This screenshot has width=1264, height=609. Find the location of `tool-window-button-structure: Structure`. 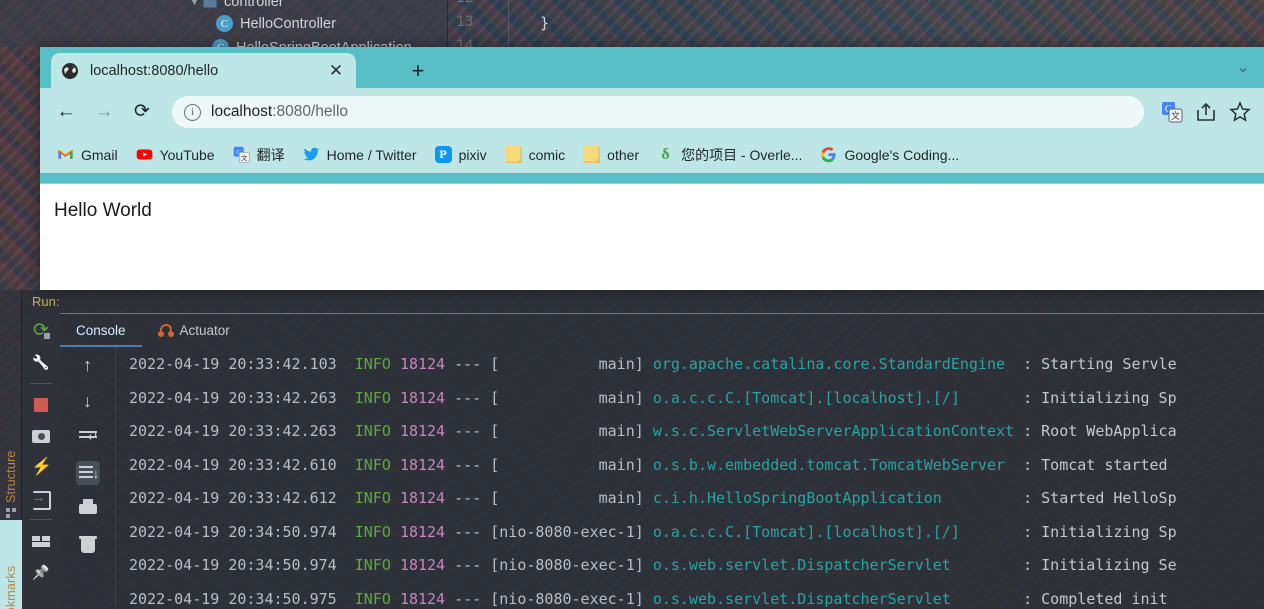

tool-window-button-structure: Structure is located at coordinates (11, 463).